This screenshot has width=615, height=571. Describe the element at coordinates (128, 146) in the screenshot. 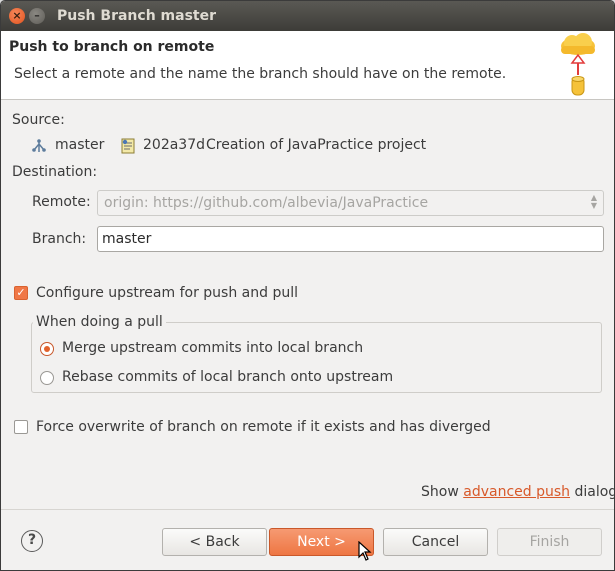

I see `commit-icon` at that location.